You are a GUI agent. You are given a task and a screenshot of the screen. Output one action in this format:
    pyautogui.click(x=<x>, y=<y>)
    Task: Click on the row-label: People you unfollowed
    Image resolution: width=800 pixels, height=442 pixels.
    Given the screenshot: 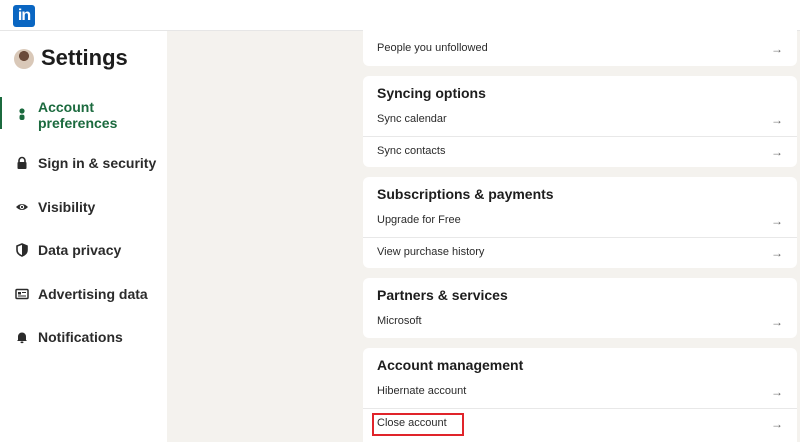 What is the action you would take?
    pyautogui.click(x=432, y=48)
    